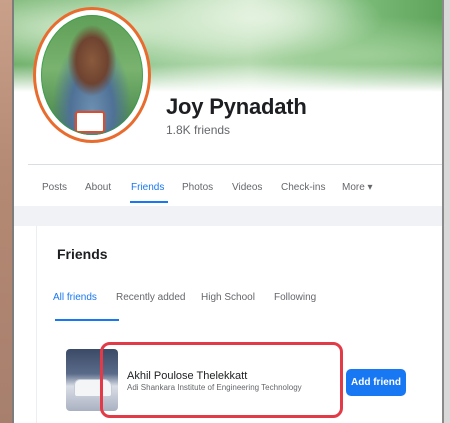 The height and width of the screenshot is (423, 450). What do you see at coordinates (98, 187) in the screenshot?
I see `tab-about: About` at bounding box center [98, 187].